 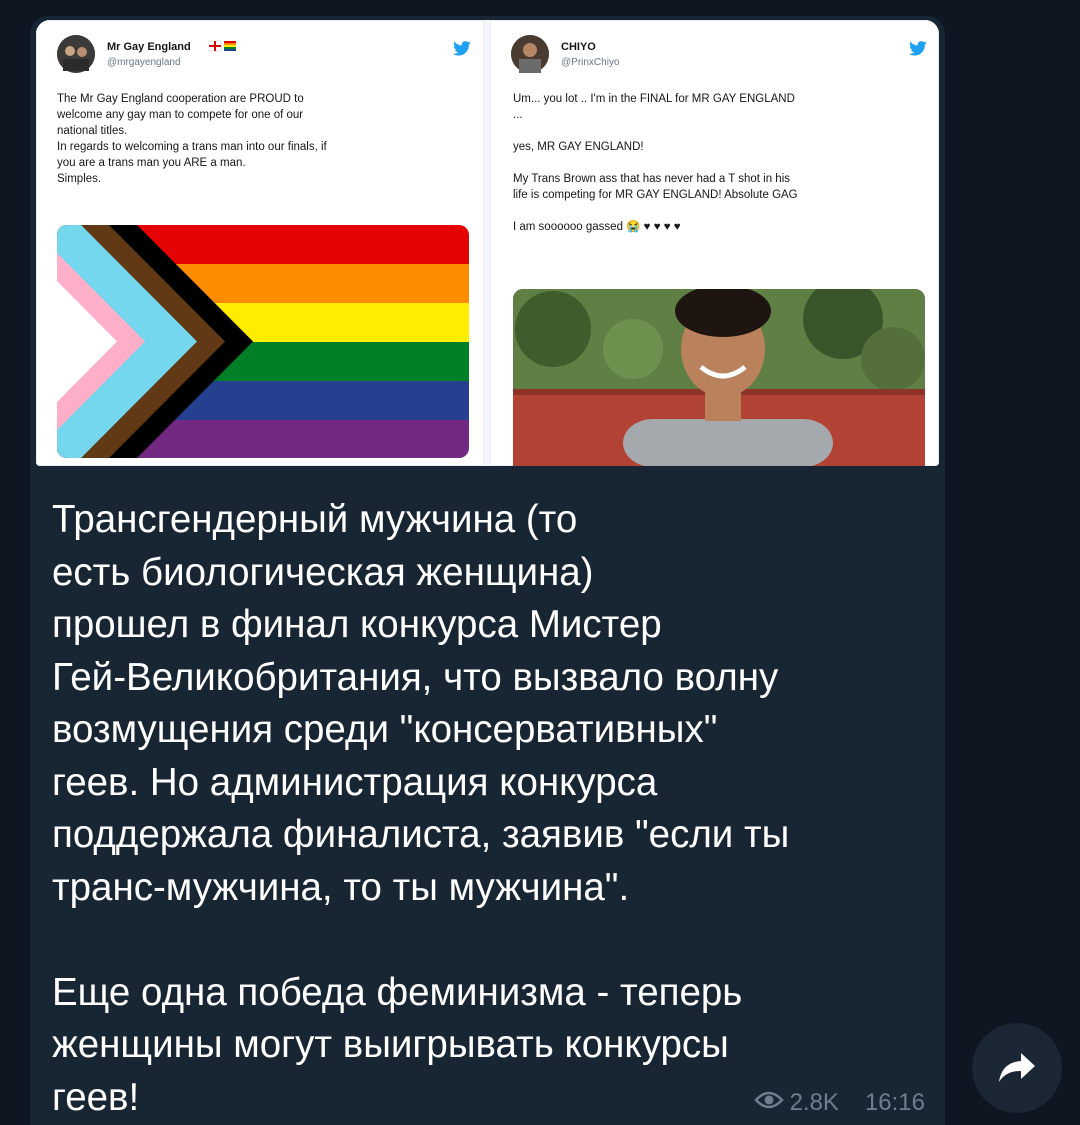 I want to click on eye-icon, so click(x=768, y=1103).